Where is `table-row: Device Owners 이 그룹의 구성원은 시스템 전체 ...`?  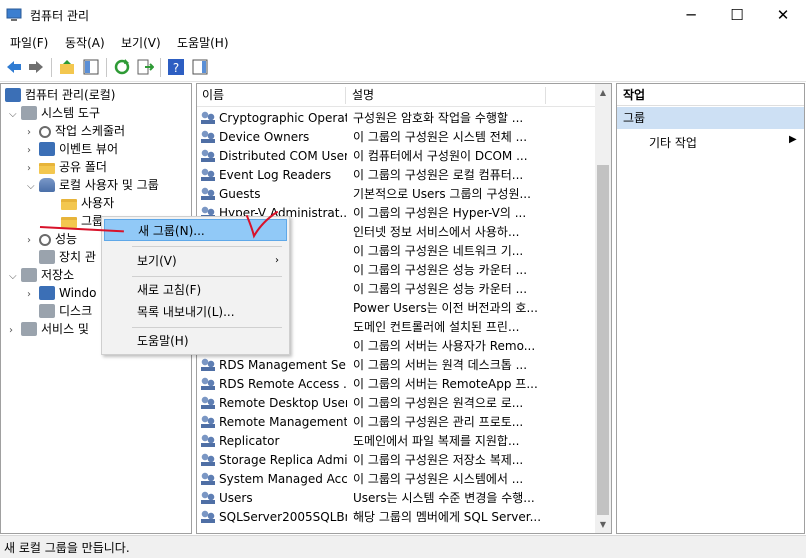
table-row: Device Owners 이 그룹의 구성원은 시스템 전체 ... is located at coordinates (396, 137).